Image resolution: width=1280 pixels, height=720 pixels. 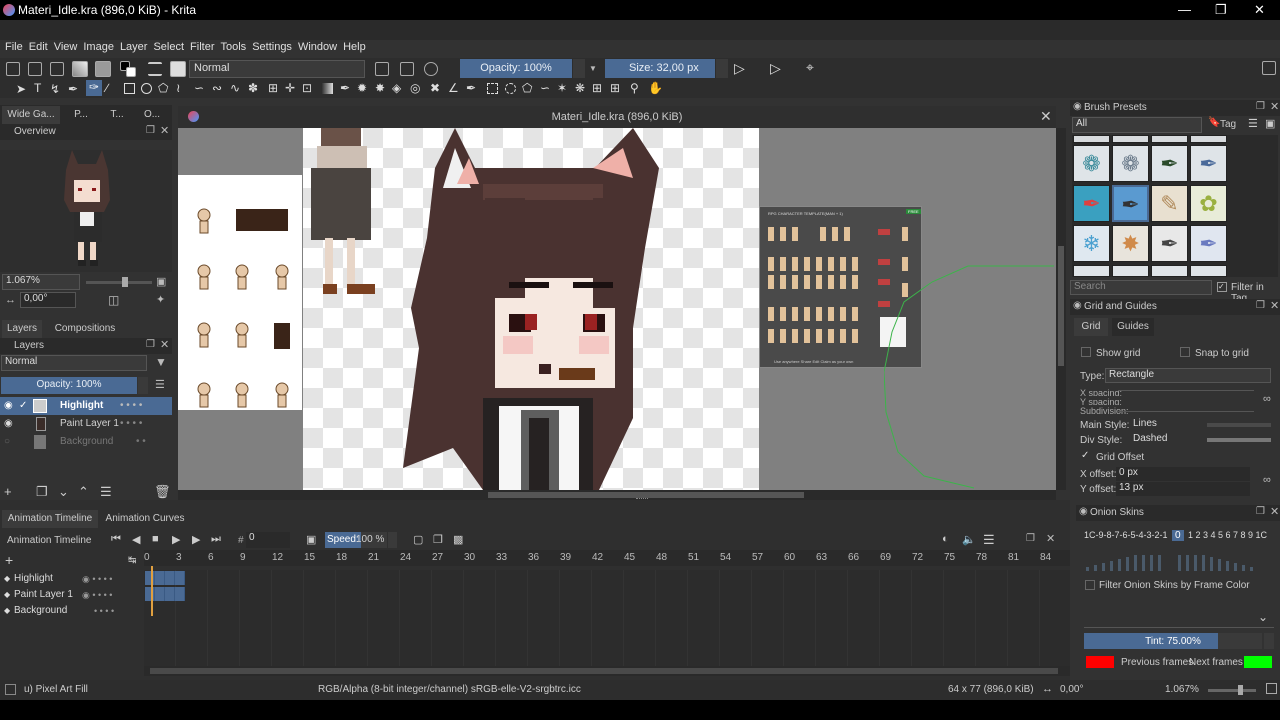 What do you see at coordinates (48, 300) in the screenshot?
I see `rotation-field: 0,00°` at bounding box center [48, 300].